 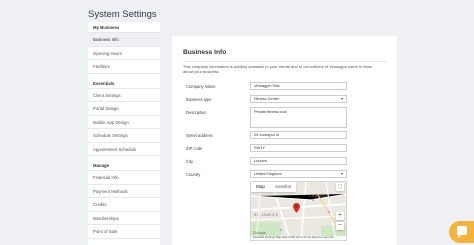 I want to click on business-type-value: Fitness Center, so click(x=267, y=98).